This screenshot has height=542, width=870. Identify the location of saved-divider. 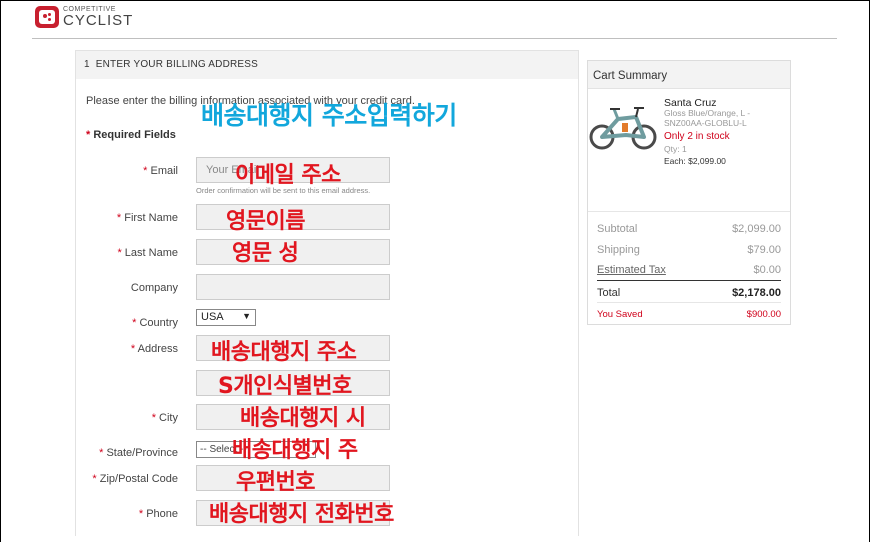
(689, 302).